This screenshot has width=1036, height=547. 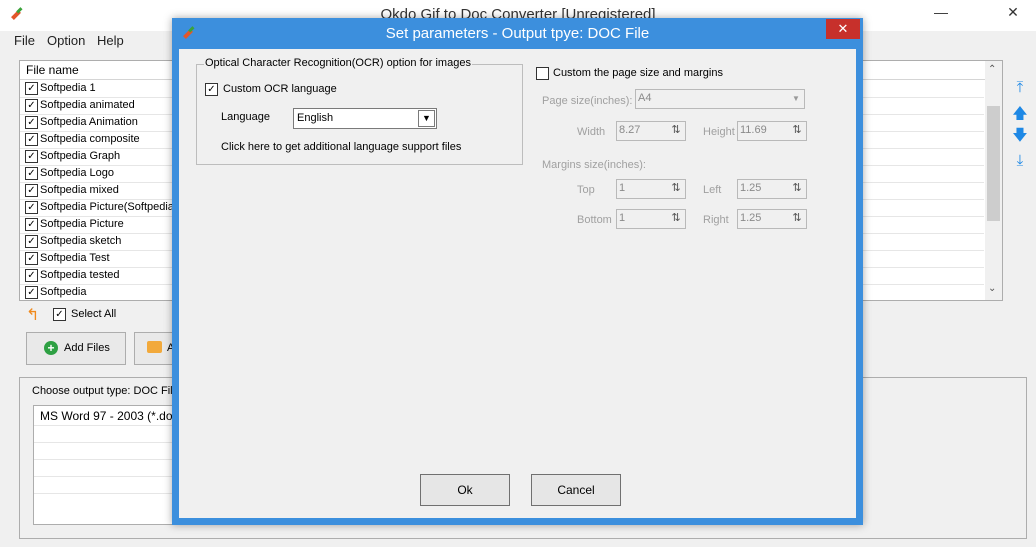 I want to click on height-spinner-icon: ⇅, so click(x=797, y=130).